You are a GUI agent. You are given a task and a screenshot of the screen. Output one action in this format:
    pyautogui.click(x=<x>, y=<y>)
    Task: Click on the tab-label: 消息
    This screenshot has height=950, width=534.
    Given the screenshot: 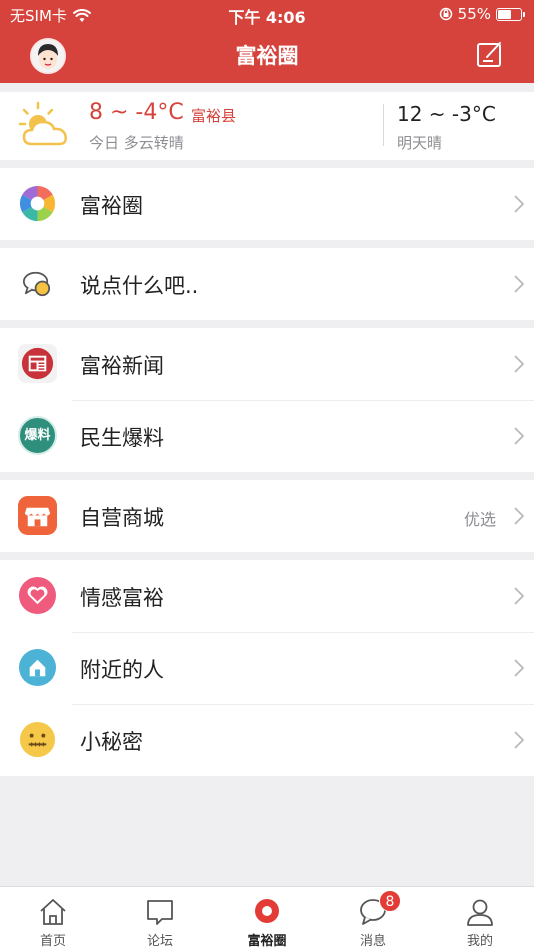 What is the action you would take?
    pyautogui.click(x=372, y=941)
    